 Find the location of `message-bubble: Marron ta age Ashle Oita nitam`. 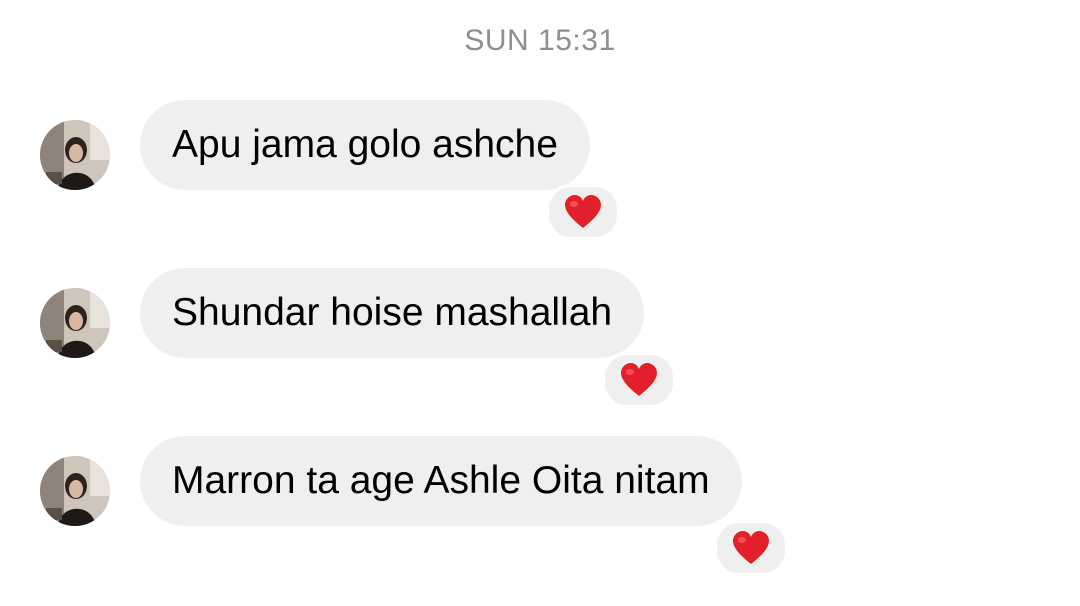

message-bubble: Marron ta age Ashle Oita nitam is located at coordinates (441, 481).